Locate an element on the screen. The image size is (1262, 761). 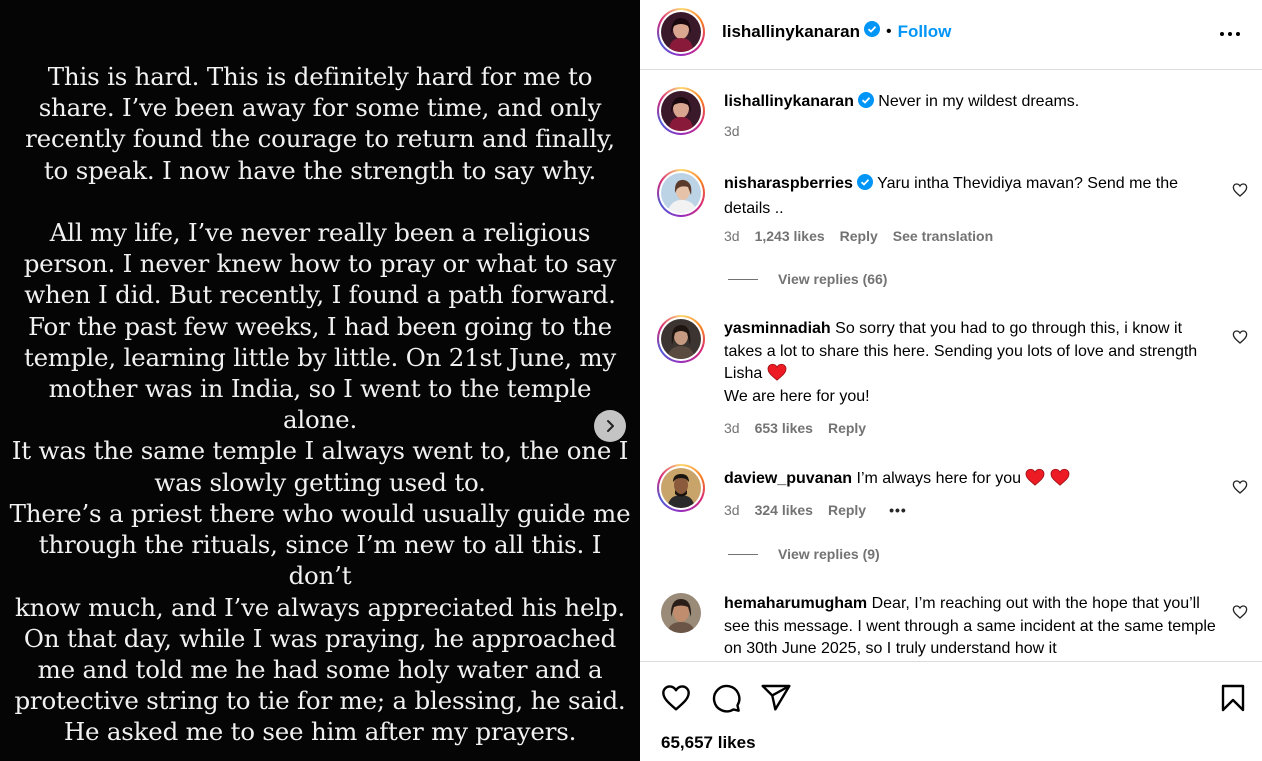
save-button is located at coordinates (1233, 698).